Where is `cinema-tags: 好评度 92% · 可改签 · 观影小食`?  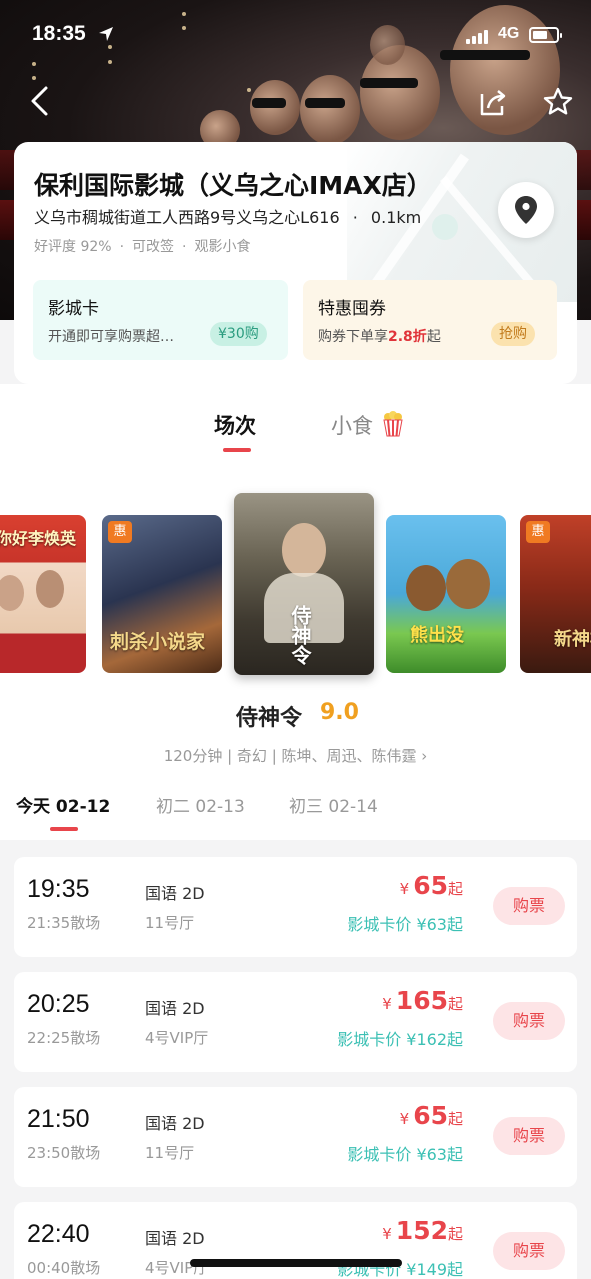
cinema-tags: 好评度 92% · 可改签 · 观影小食 is located at coordinates (142, 247).